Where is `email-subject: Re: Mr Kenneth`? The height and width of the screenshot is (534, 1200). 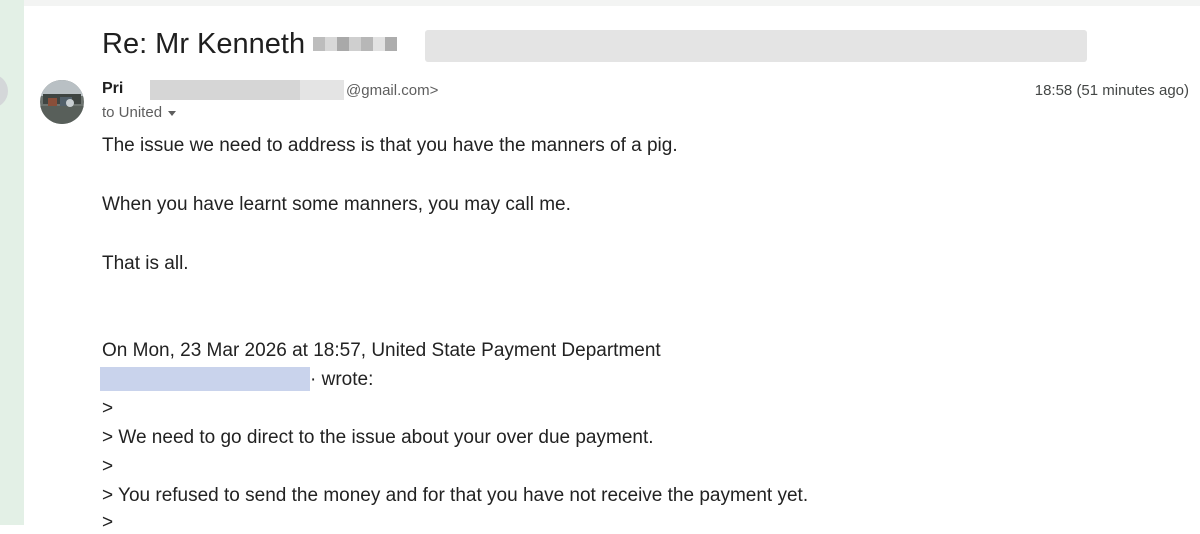 email-subject: Re: Mr Kenneth is located at coordinates (204, 43).